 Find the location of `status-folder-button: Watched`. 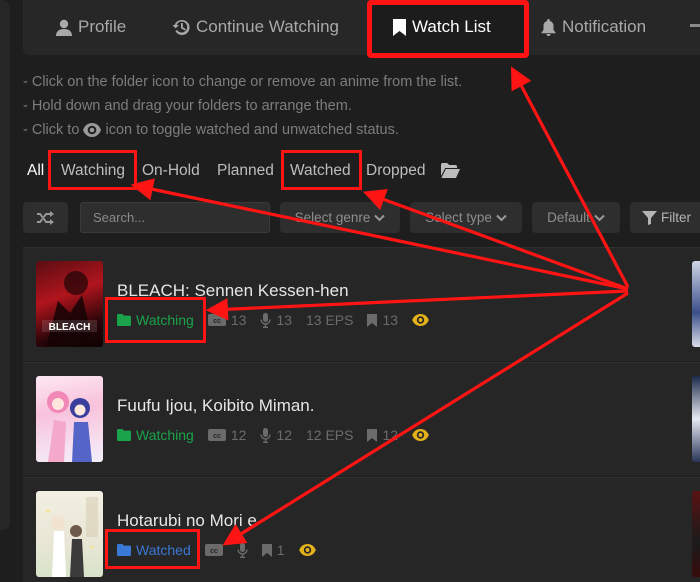

status-folder-button: Watched is located at coordinates (154, 550).